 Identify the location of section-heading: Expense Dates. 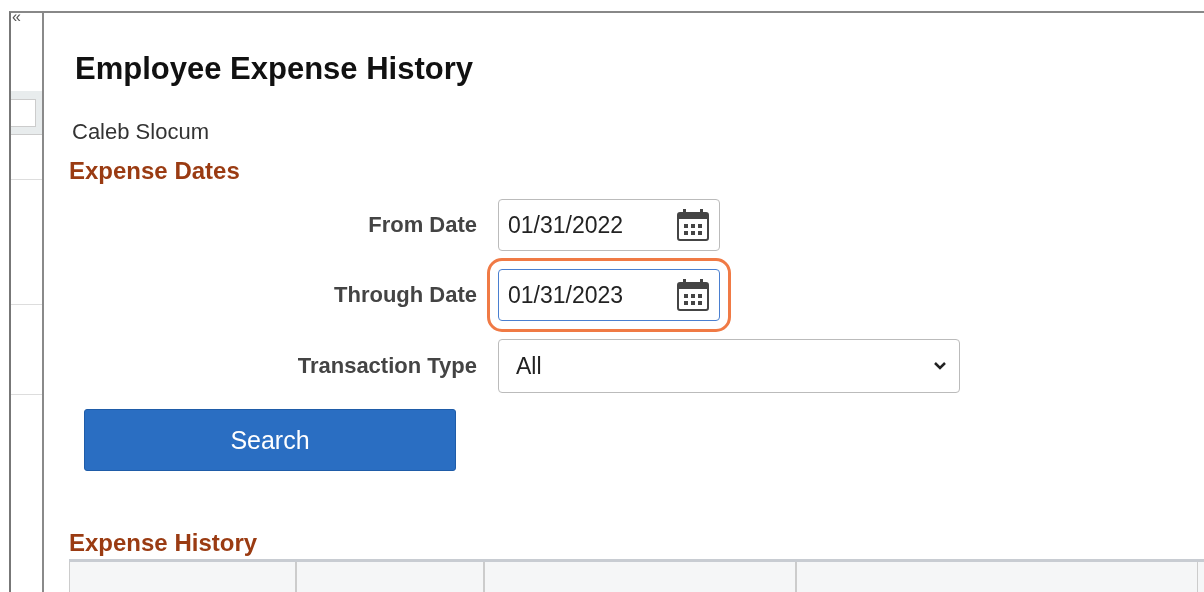
(155, 171).